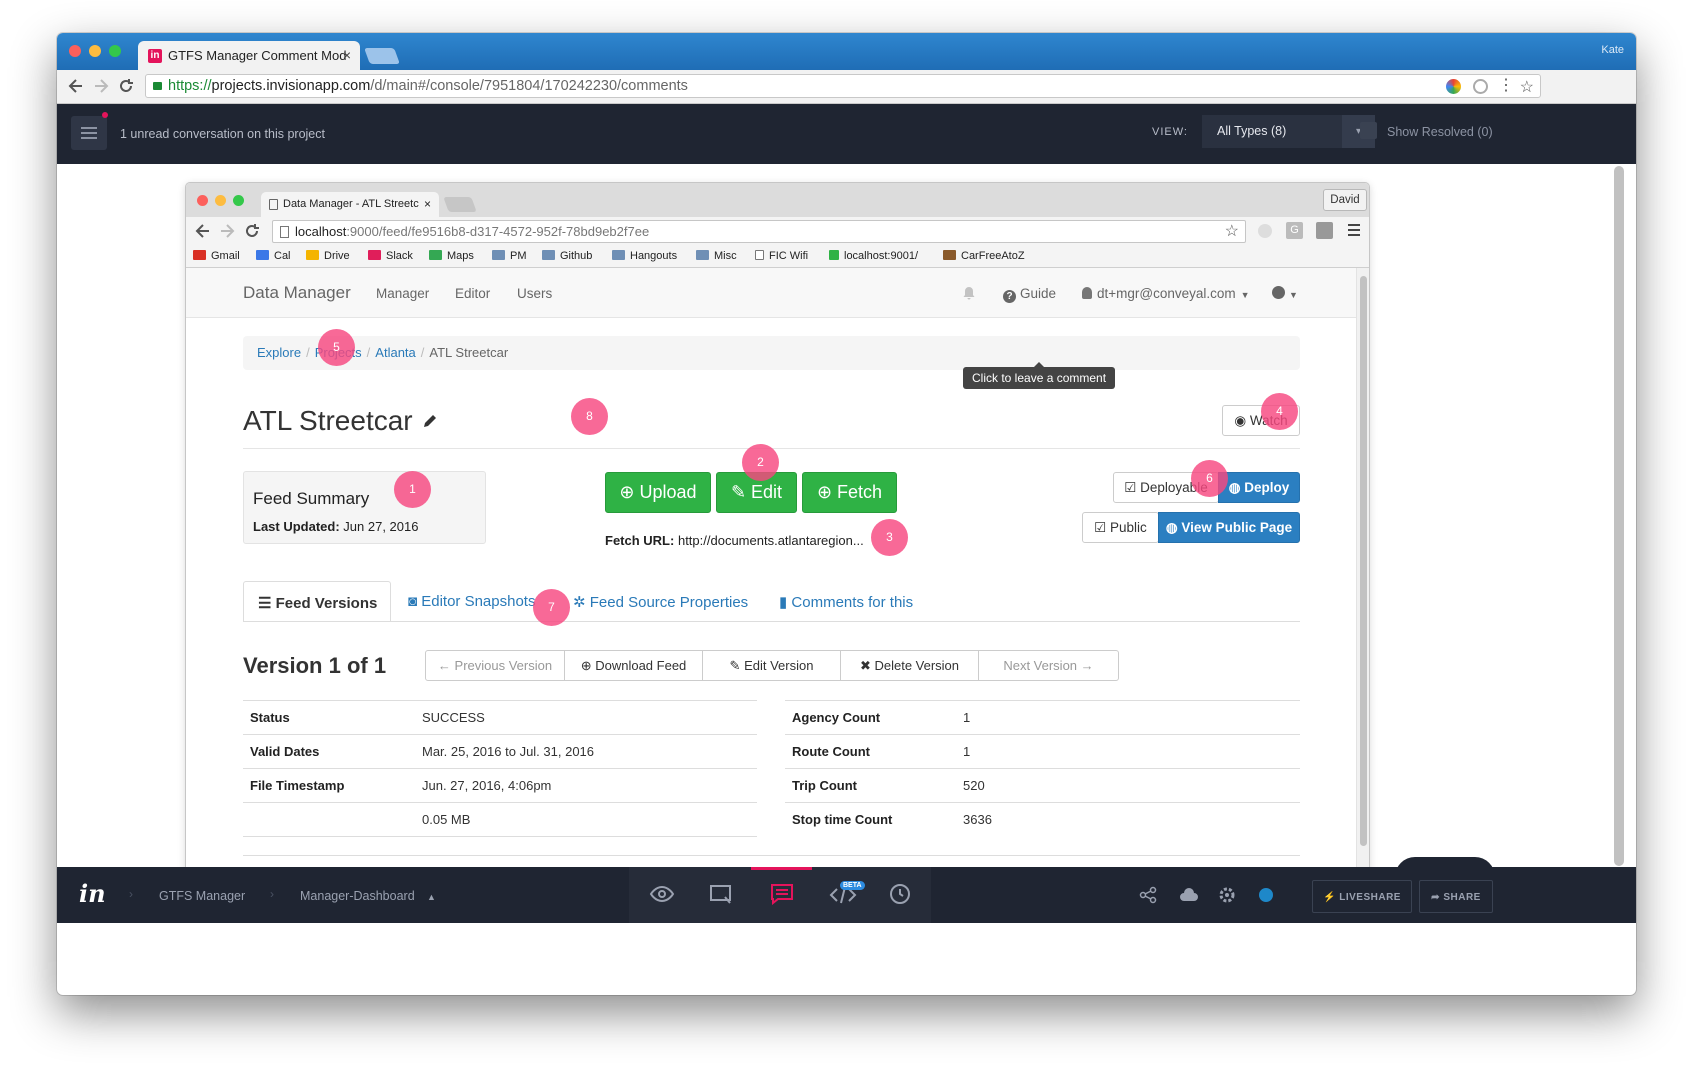  I want to click on comment-hotspot-5: 5, so click(336, 347).